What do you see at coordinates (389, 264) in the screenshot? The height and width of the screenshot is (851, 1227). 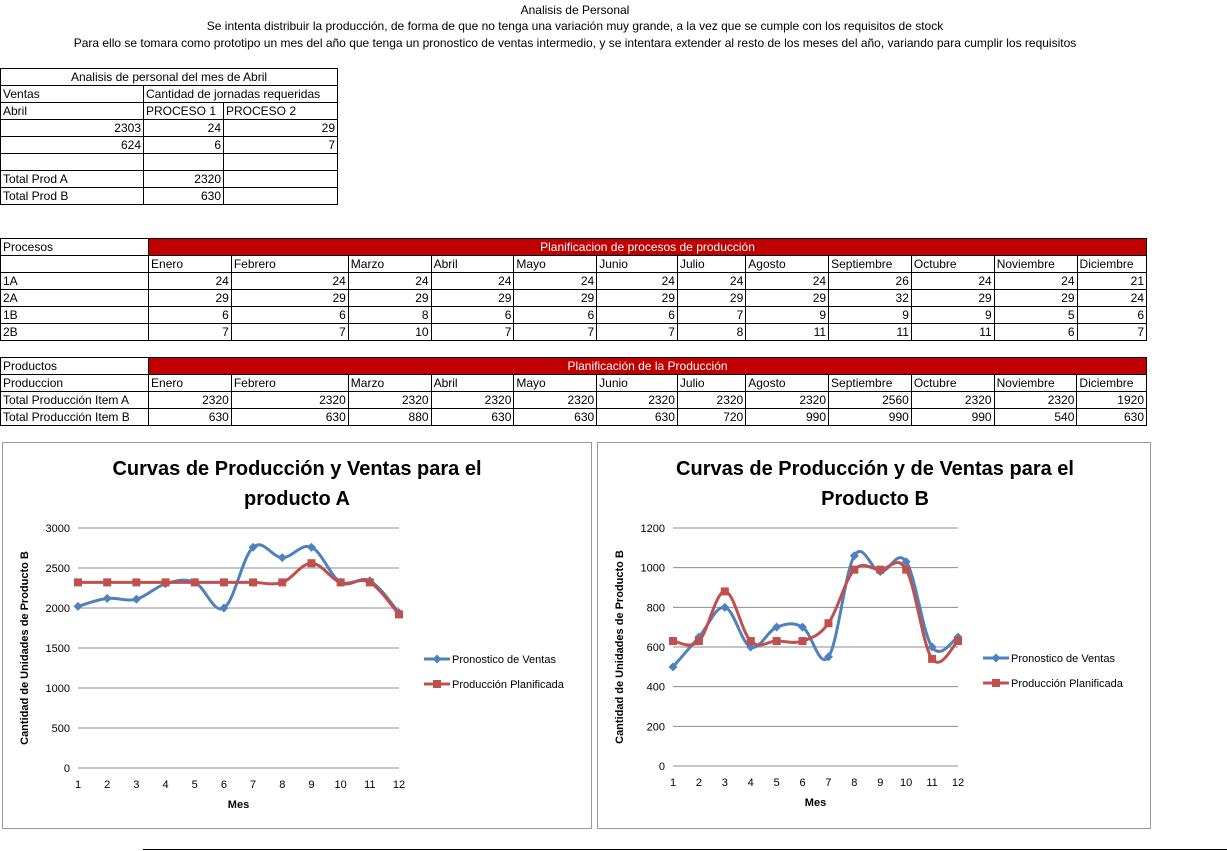 I see `month-header: Marzo` at bounding box center [389, 264].